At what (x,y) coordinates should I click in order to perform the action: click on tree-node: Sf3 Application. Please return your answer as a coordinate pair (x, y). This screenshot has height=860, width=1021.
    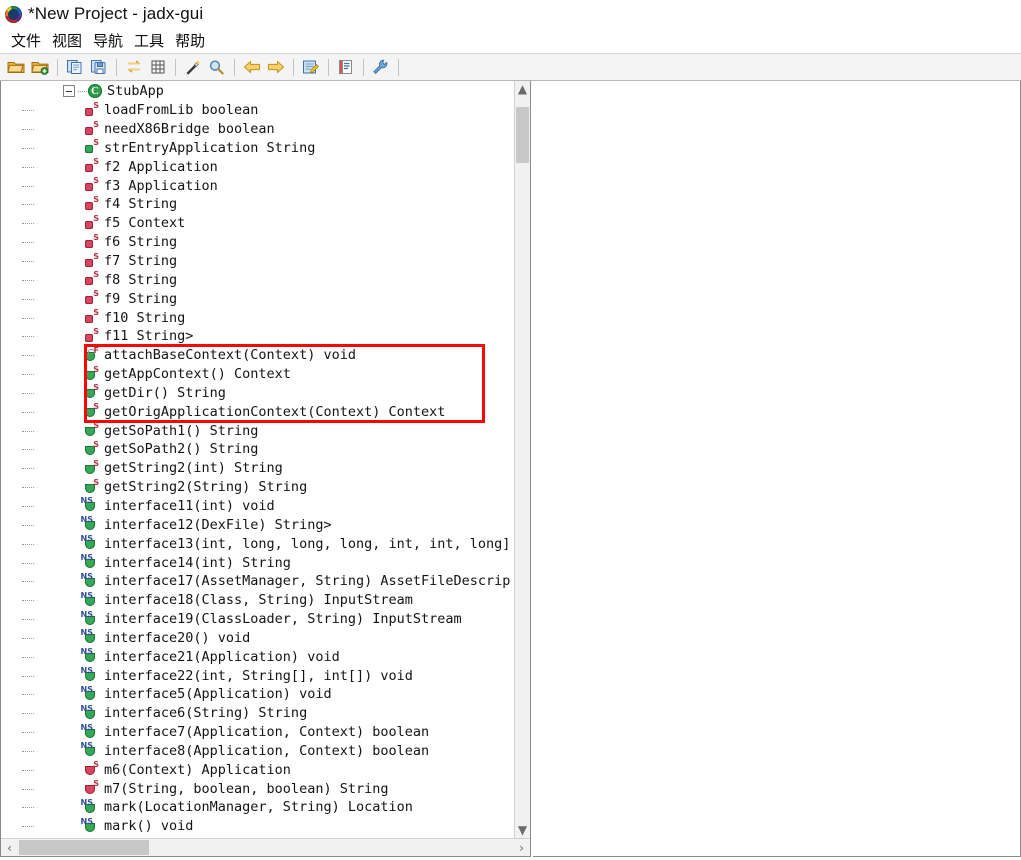
    Looking at the image, I should click on (257, 185).